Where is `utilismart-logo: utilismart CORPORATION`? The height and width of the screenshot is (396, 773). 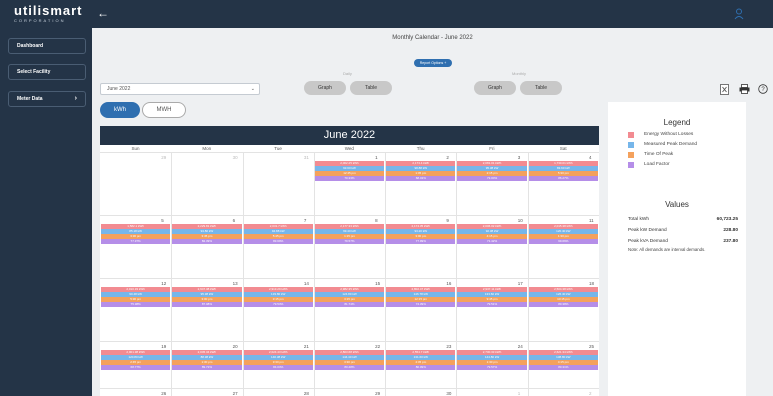
utilismart-logo: utilismart CORPORATION is located at coordinates (48, 14).